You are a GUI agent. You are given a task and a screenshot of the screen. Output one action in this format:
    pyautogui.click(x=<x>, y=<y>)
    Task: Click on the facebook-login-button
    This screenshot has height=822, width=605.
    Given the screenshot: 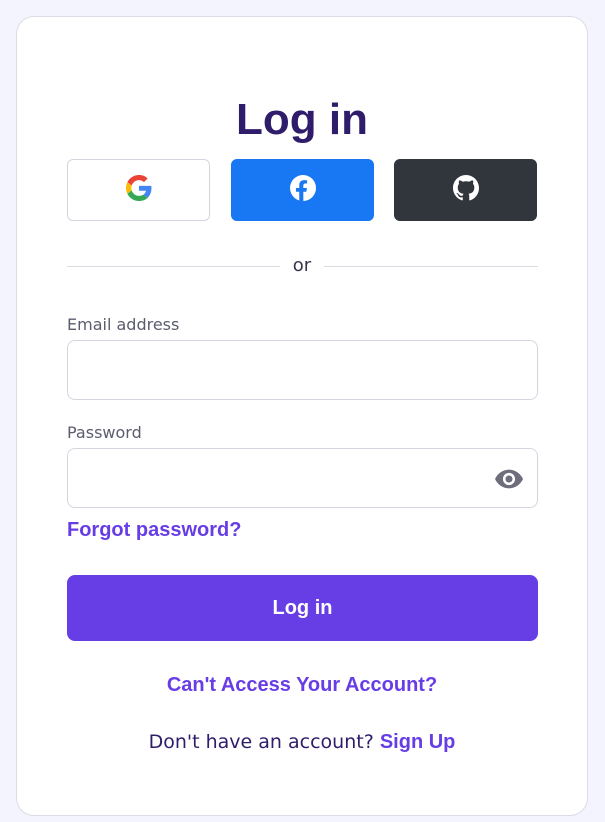 What is the action you would take?
    pyautogui.click(x=302, y=190)
    